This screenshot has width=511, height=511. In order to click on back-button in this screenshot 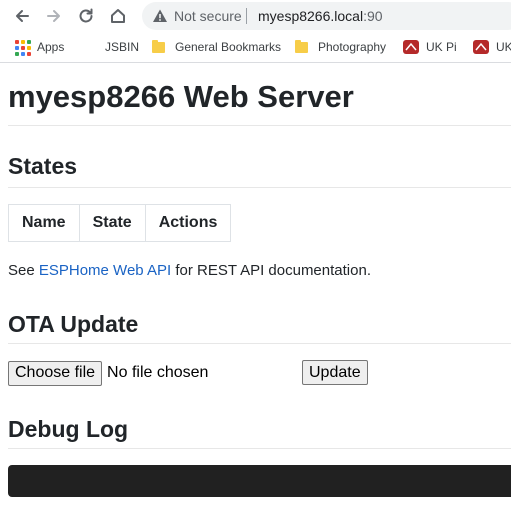, I will do `click(22, 16)`.